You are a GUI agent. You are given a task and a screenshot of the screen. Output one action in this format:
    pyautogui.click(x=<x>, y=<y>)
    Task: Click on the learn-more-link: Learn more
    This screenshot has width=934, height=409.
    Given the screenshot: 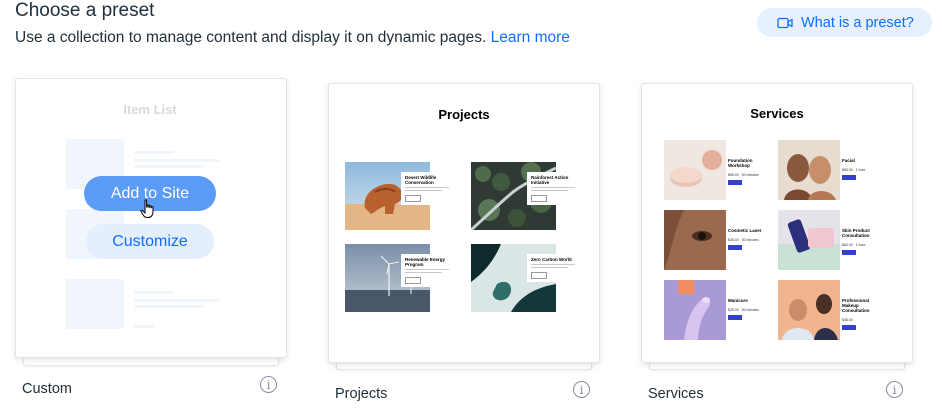 What is the action you would take?
    pyautogui.click(x=530, y=37)
    